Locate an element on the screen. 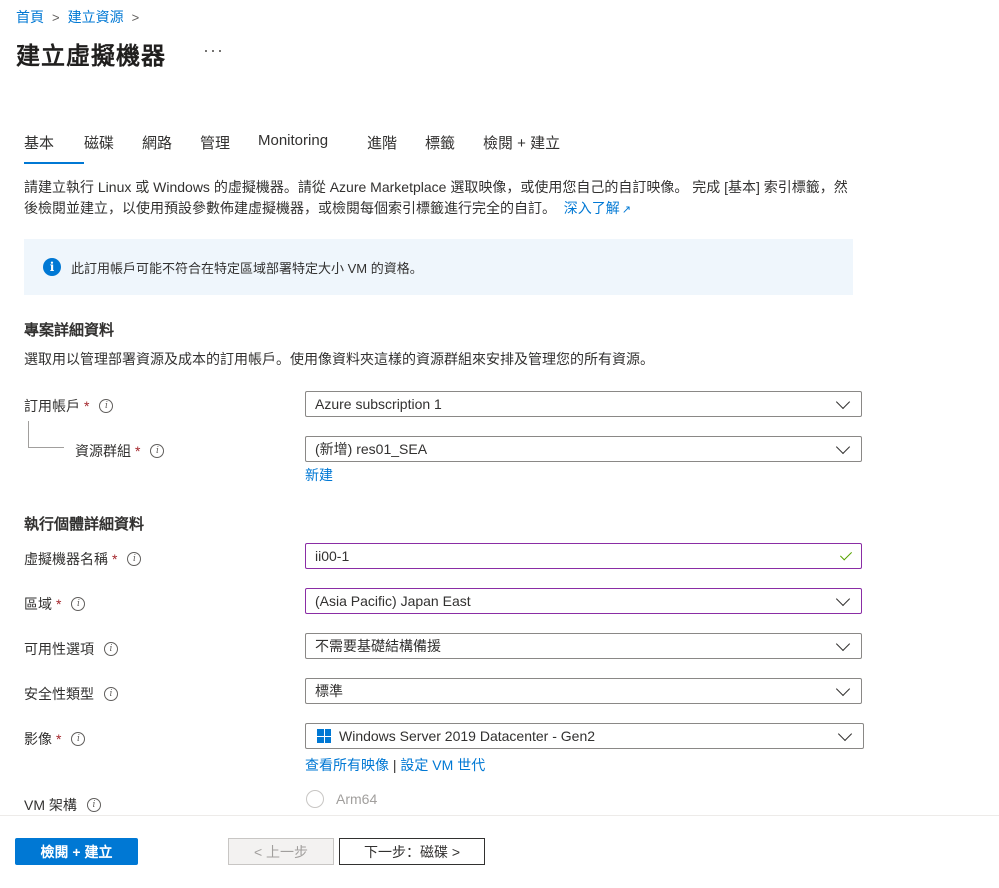 This screenshot has width=999, height=888. arm64-label: Arm64 is located at coordinates (357, 799).